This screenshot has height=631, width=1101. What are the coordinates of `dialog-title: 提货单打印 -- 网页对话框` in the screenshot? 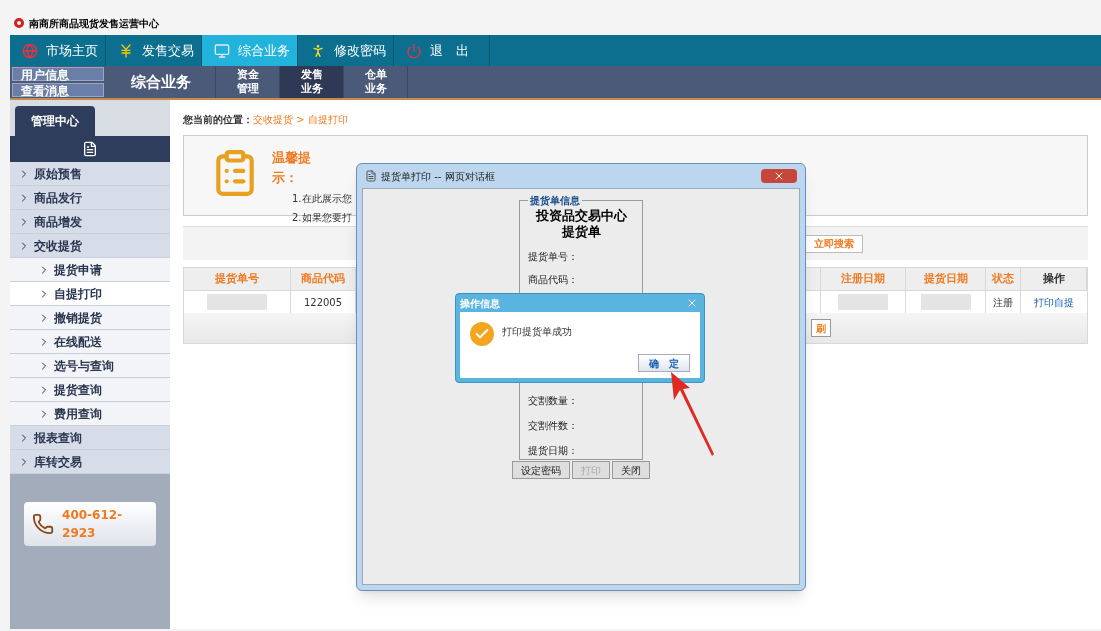 It's located at (438, 176).